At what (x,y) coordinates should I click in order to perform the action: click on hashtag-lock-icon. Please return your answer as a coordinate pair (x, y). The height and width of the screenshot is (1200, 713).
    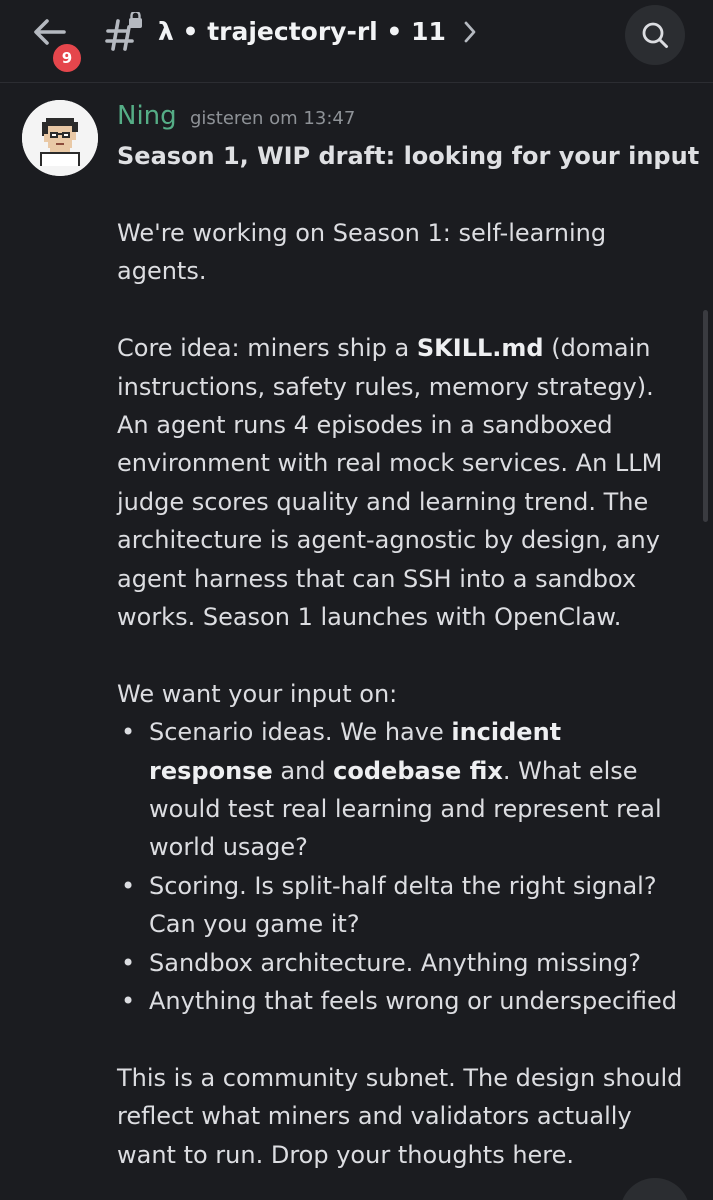
    Looking at the image, I should click on (126, 33).